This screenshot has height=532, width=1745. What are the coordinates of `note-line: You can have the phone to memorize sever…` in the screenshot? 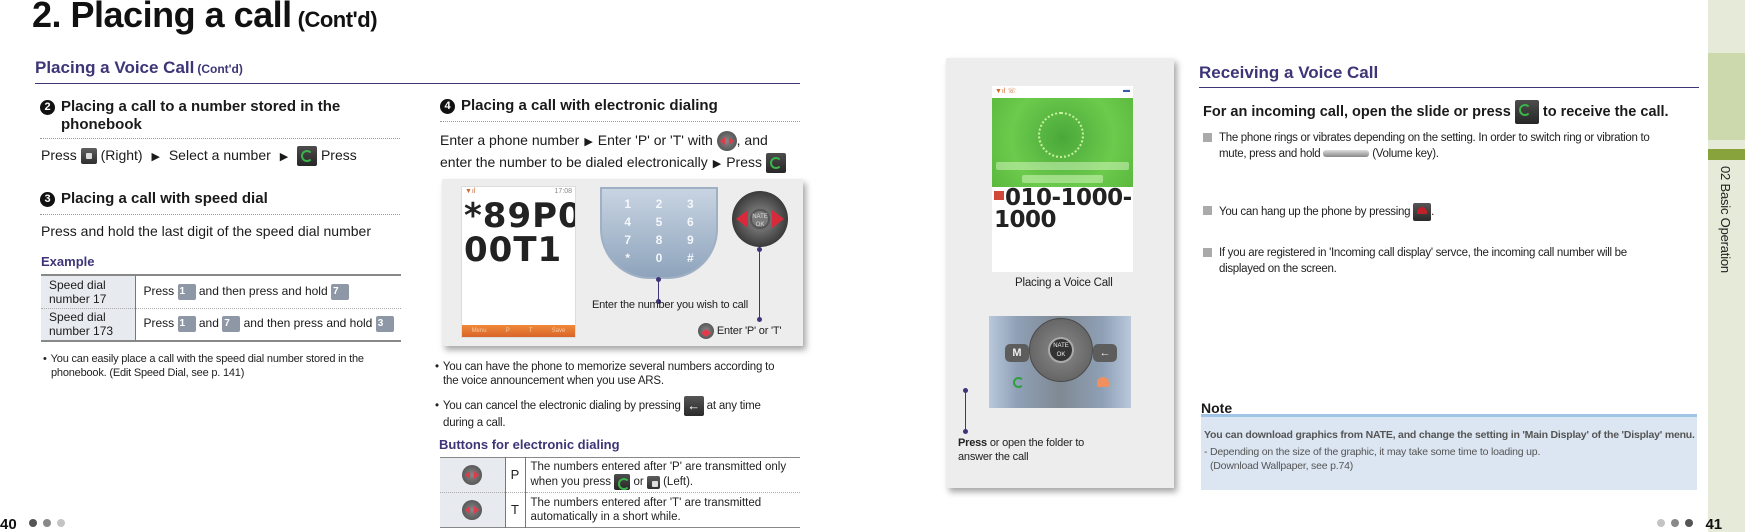 It's located at (608, 367).